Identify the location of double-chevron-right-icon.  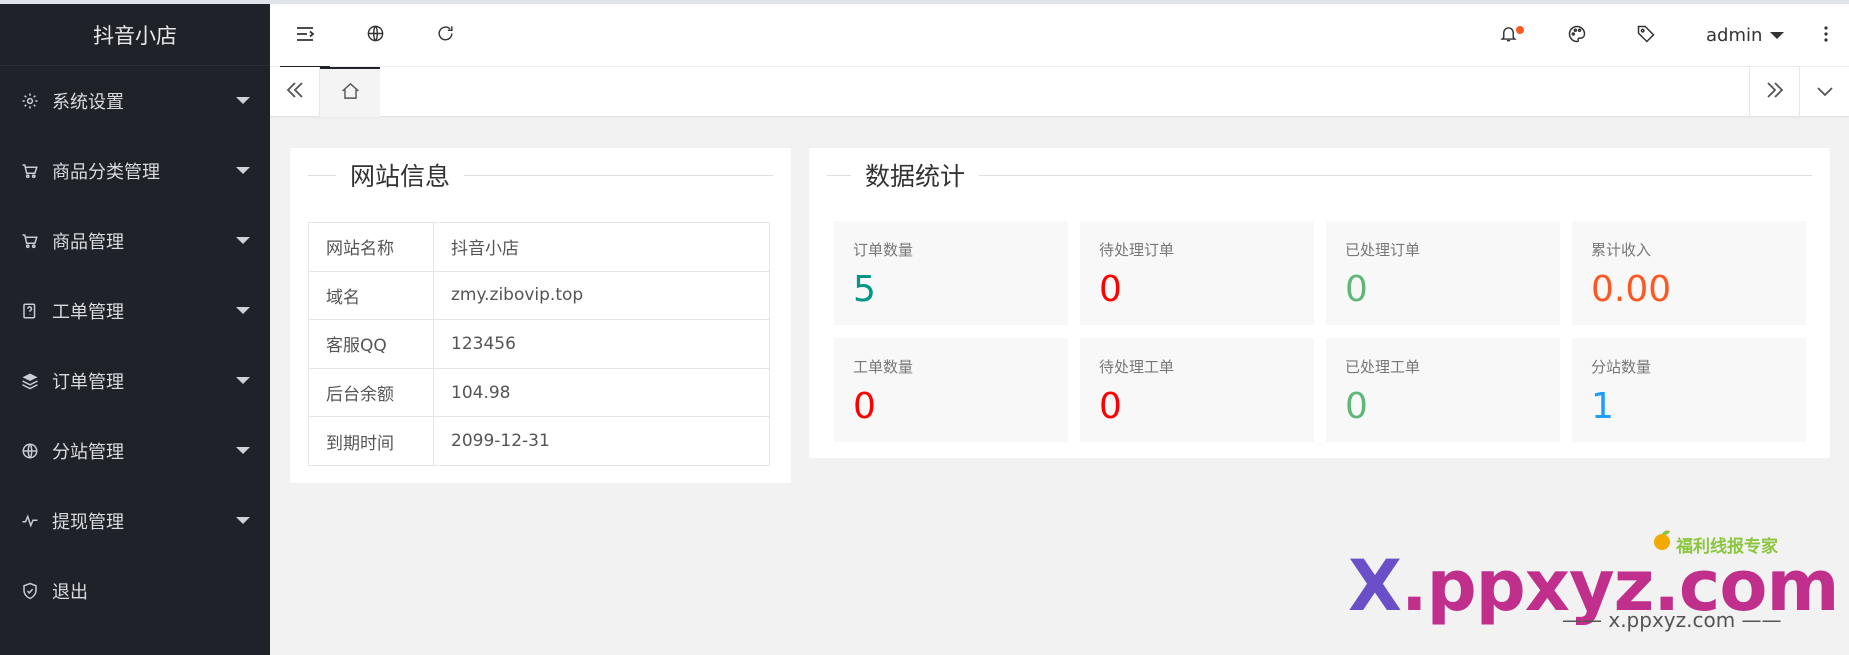
(1775, 92).